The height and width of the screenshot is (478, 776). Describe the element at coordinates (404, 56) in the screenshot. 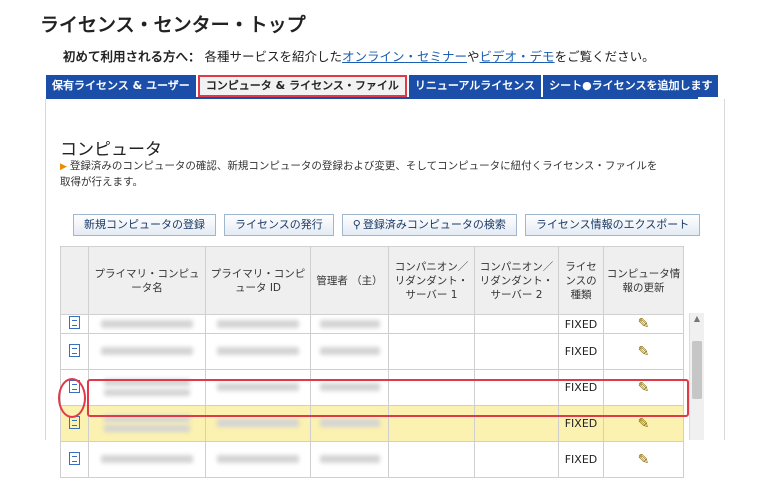

I see `online-seminar-link: オンライン・セミナー` at that location.